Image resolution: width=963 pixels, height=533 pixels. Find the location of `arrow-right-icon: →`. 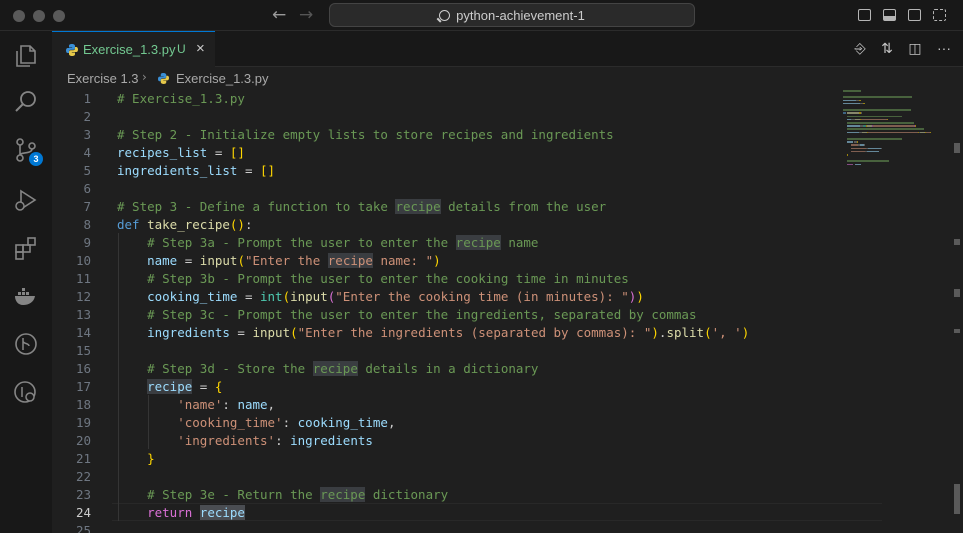

arrow-right-icon: → is located at coordinates (306, 15).